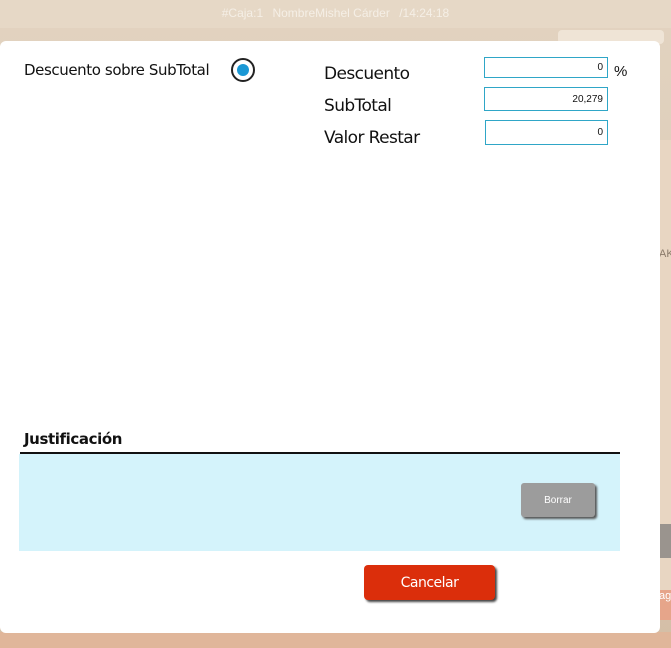 Image resolution: width=671 pixels, height=648 pixels. I want to click on background-caja-label: #Caja:1, so click(242, 13).